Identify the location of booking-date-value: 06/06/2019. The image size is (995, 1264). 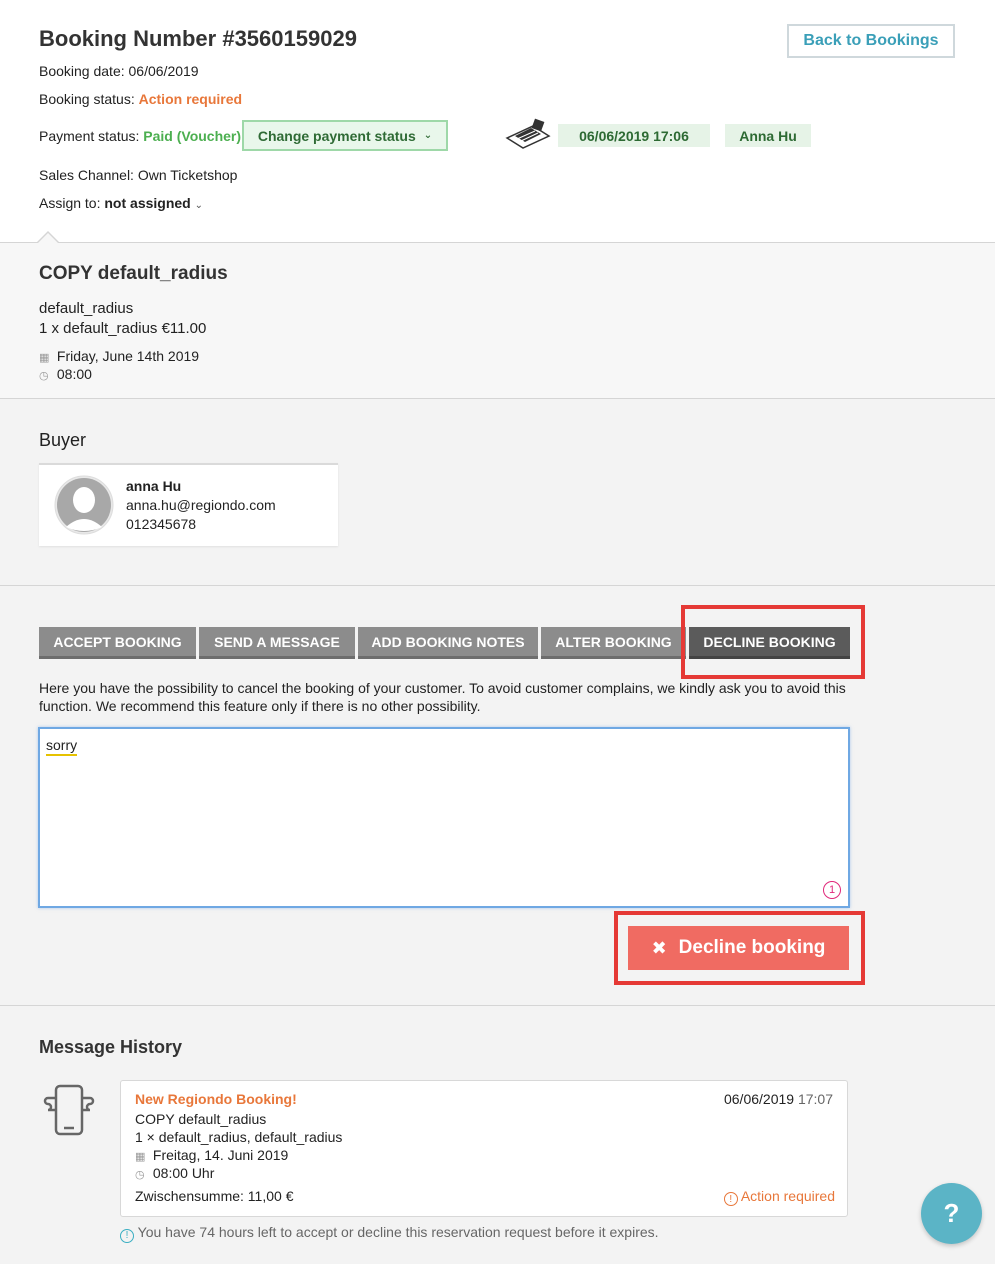
(163, 71).